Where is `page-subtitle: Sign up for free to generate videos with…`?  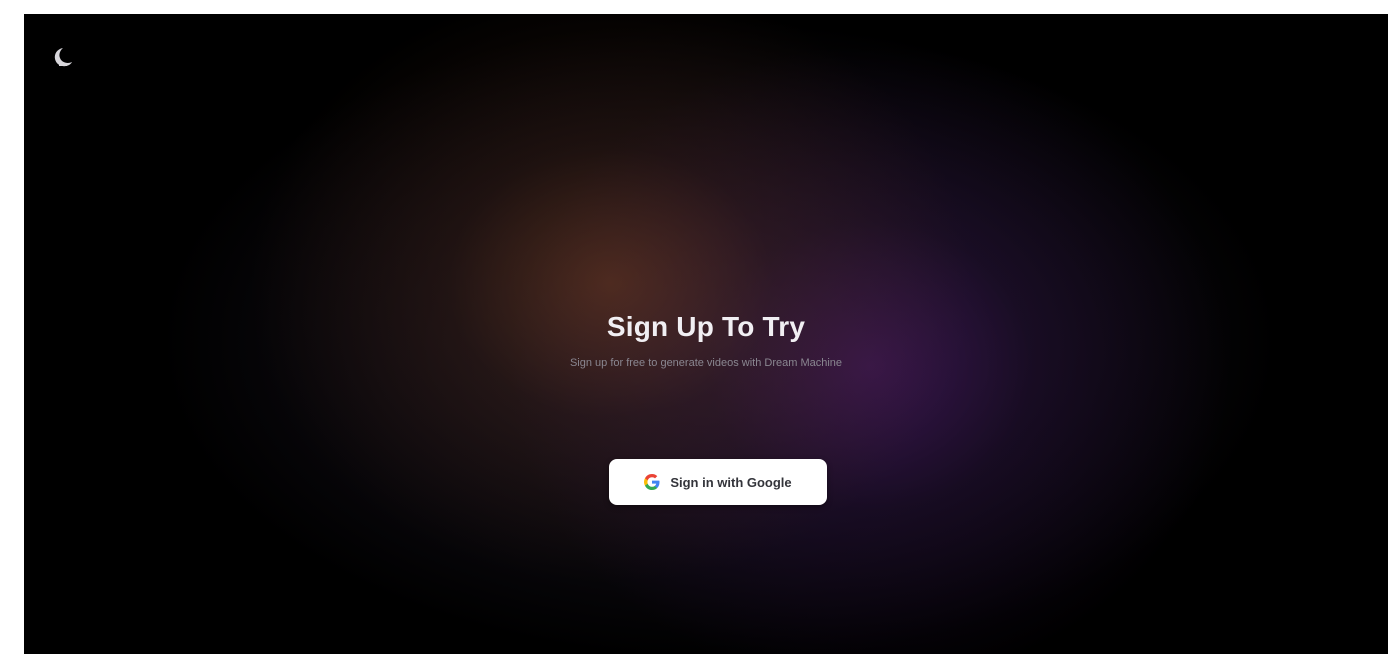
page-subtitle: Sign up for free to generate videos with… is located at coordinates (706, 363).